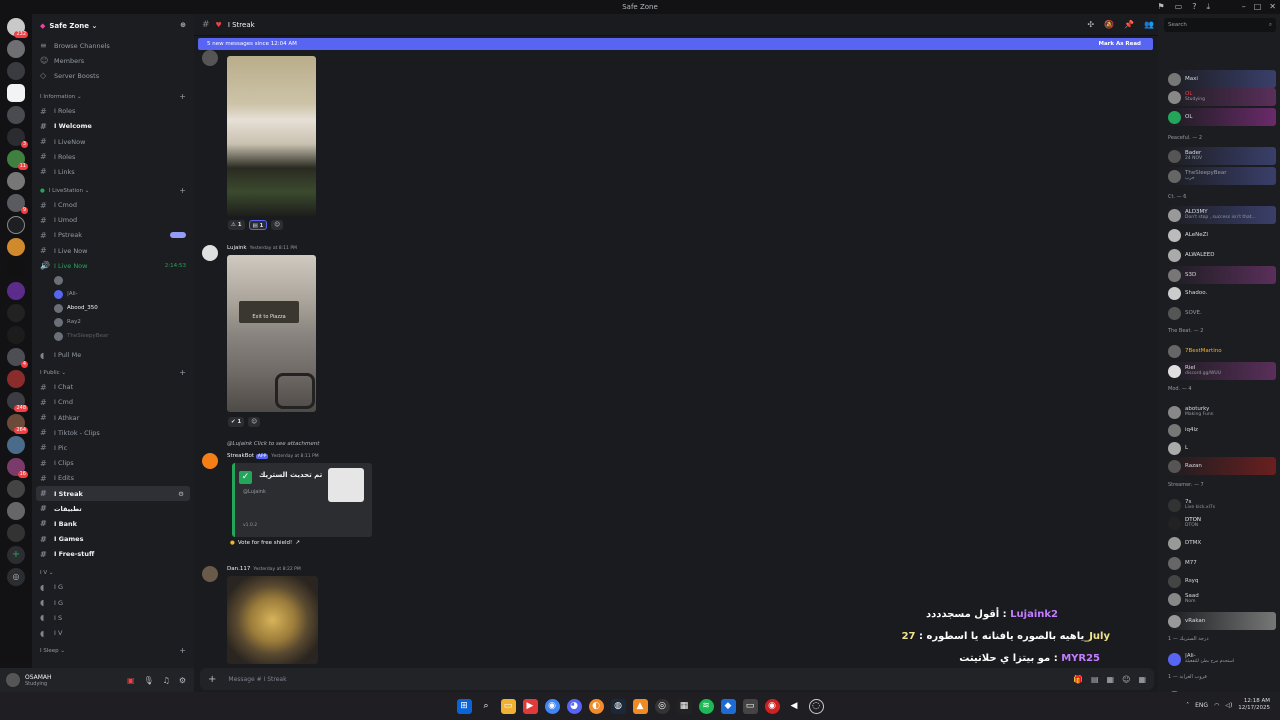 The image size is (1280, 720). I want to click on channel-item: # I LiveNow, so click(113, 141).